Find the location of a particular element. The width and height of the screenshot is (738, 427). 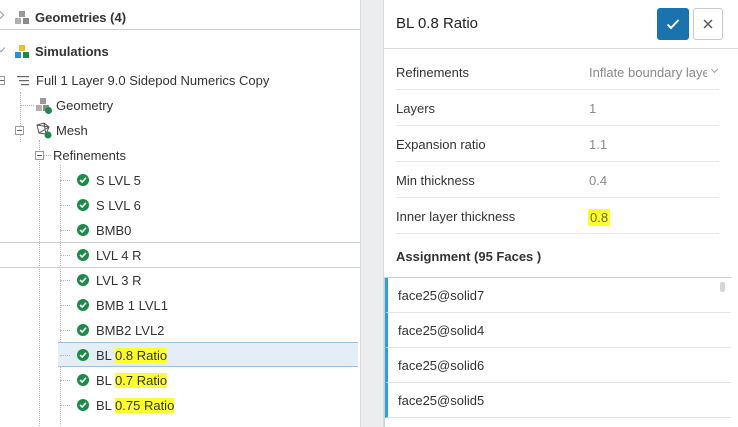

expansion-ratio-input: 1.1 is located at coordinates (598, 144).